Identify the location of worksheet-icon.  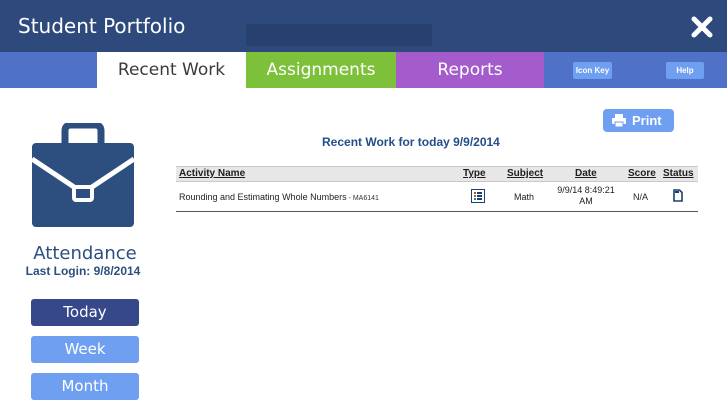
(478, 196).